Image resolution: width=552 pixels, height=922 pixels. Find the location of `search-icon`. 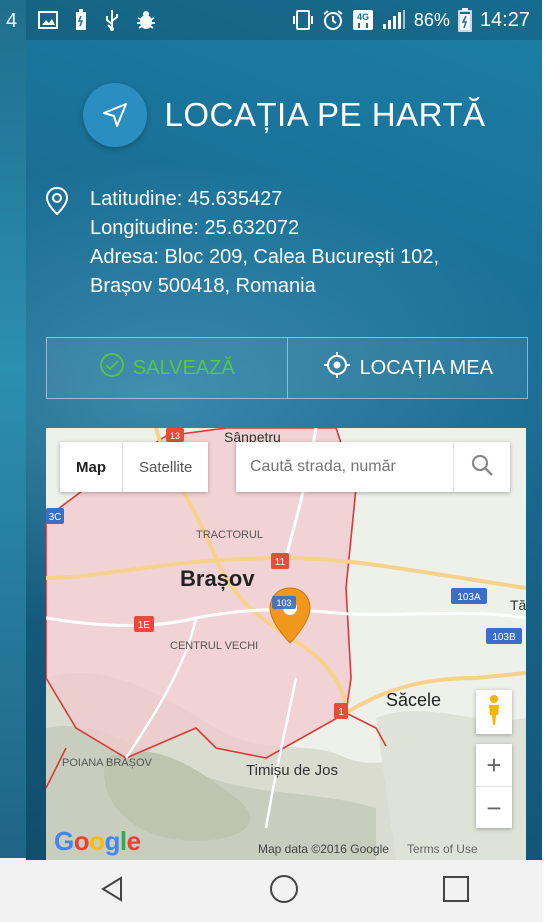

search-icon is located at coordinates (482, 467).